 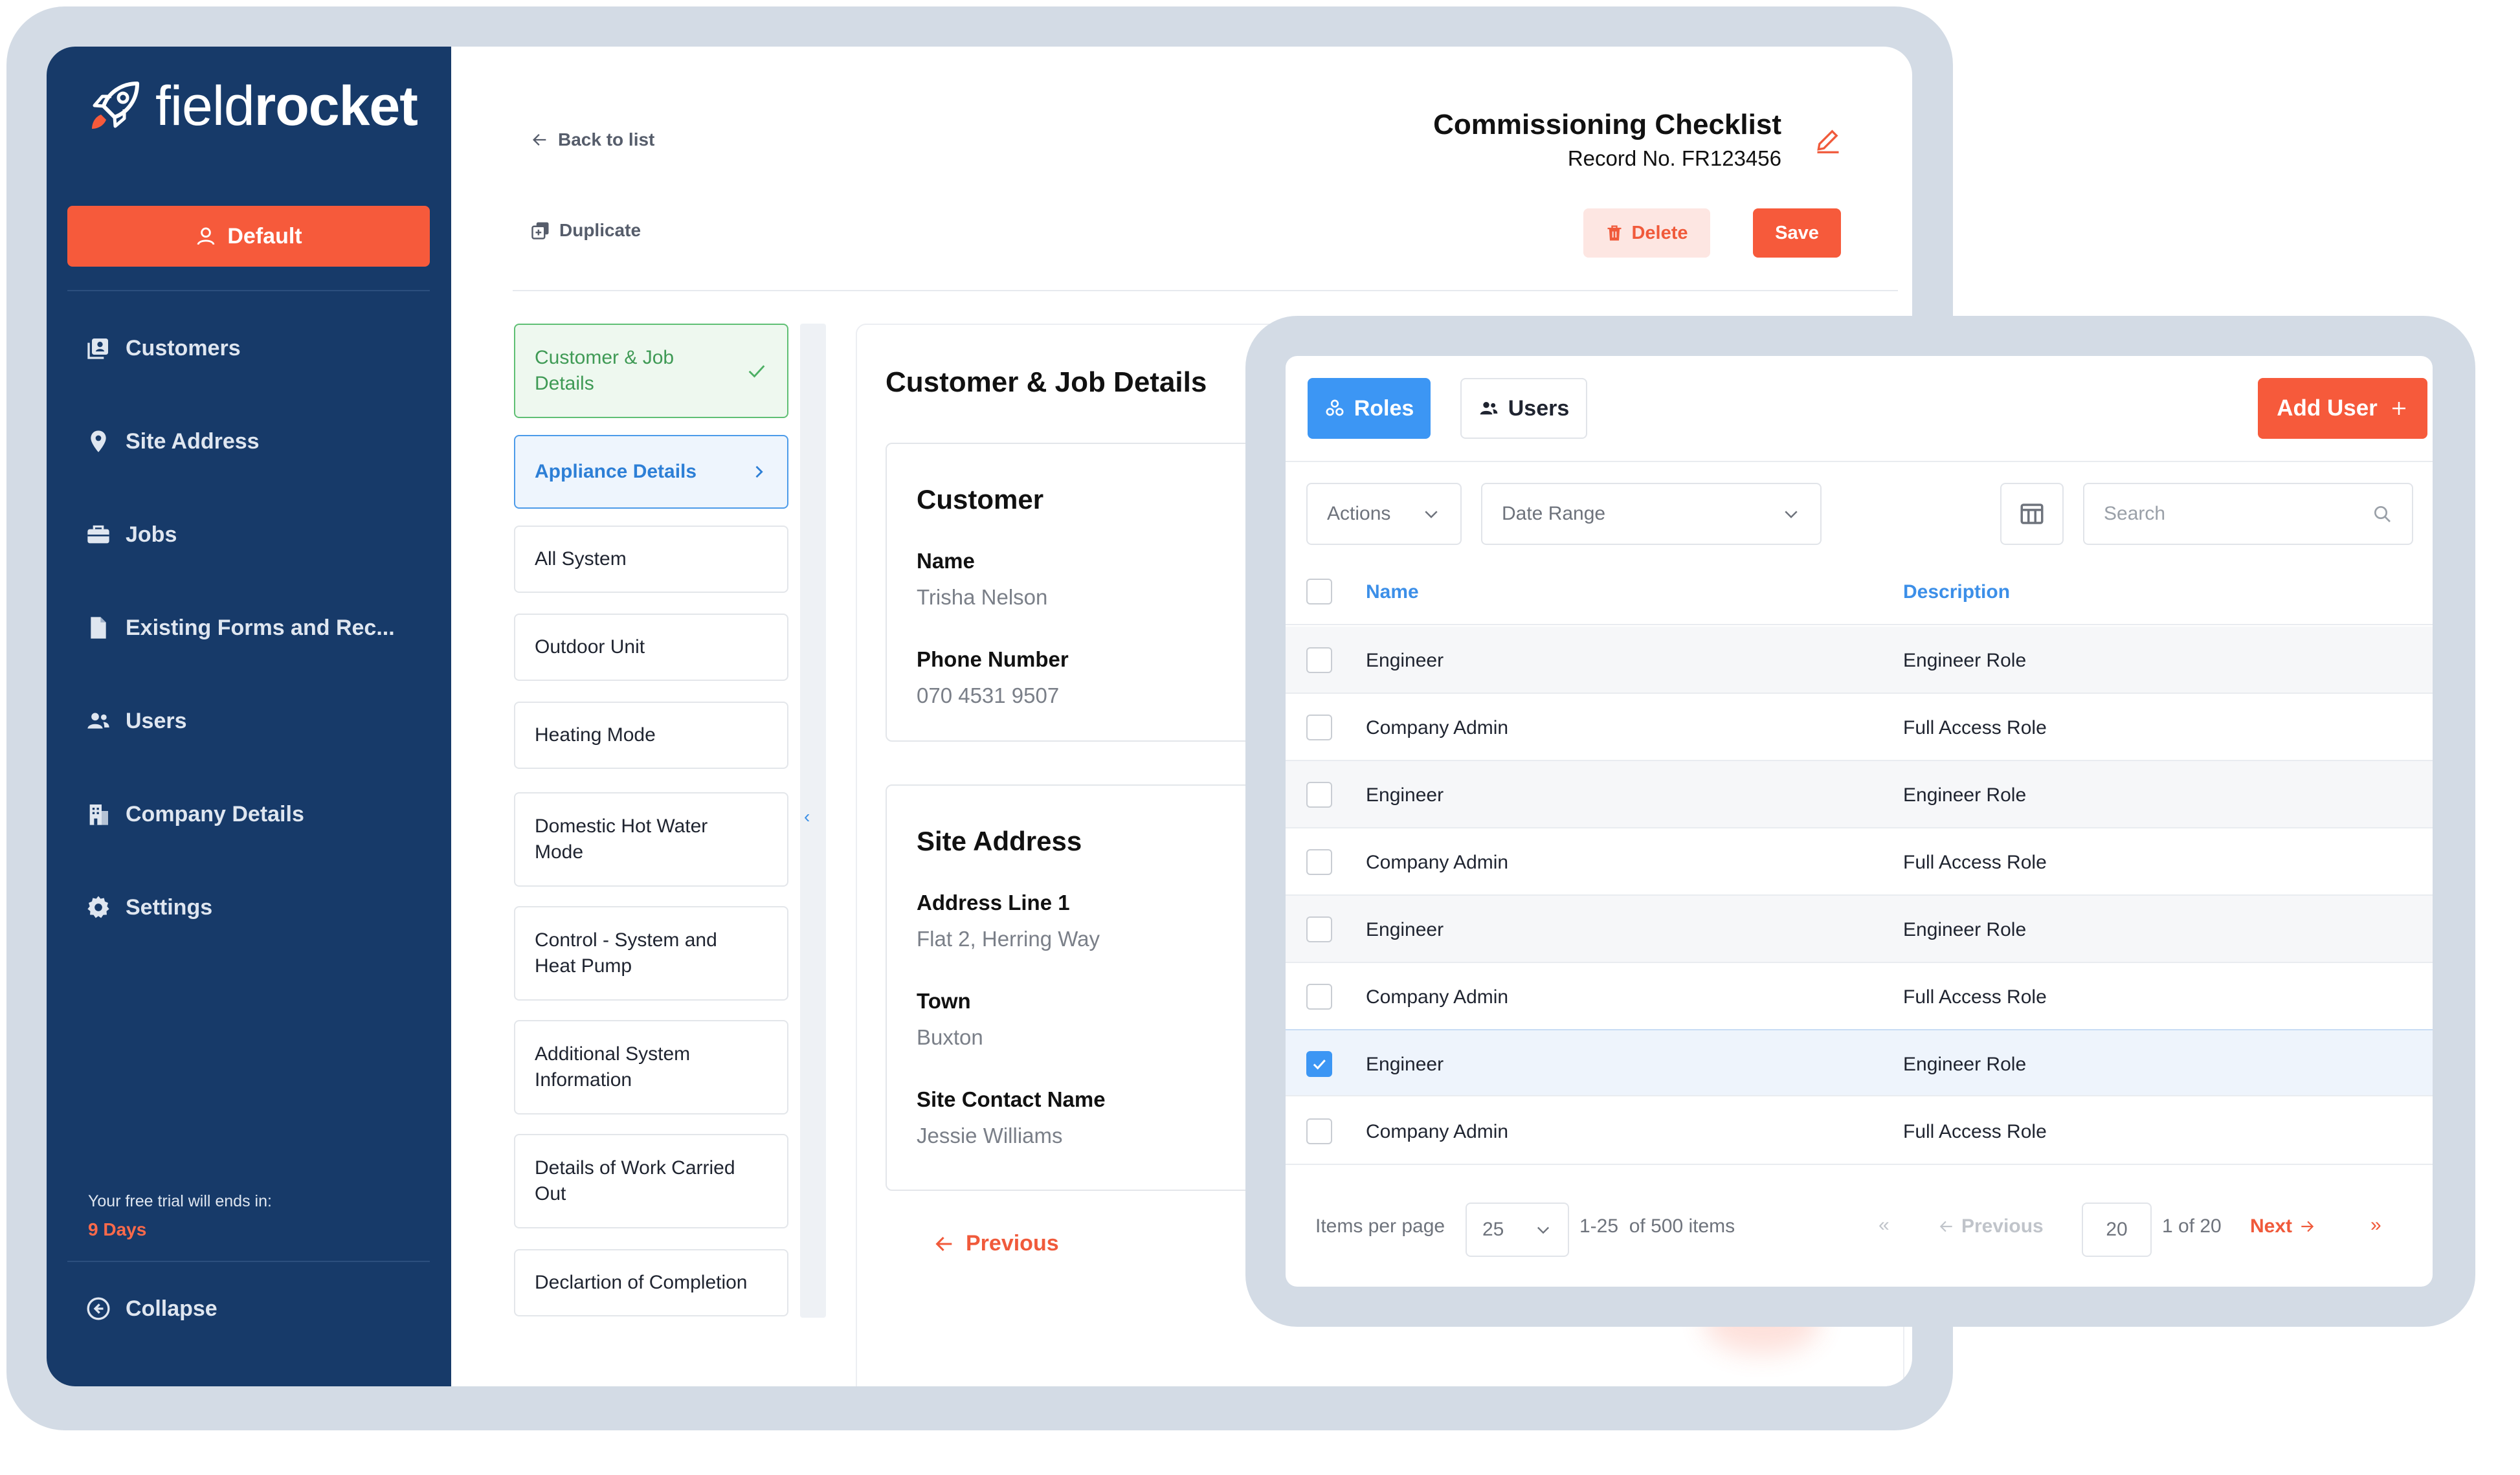 I want to click on columns-icon, so click(x=2032, y=514).